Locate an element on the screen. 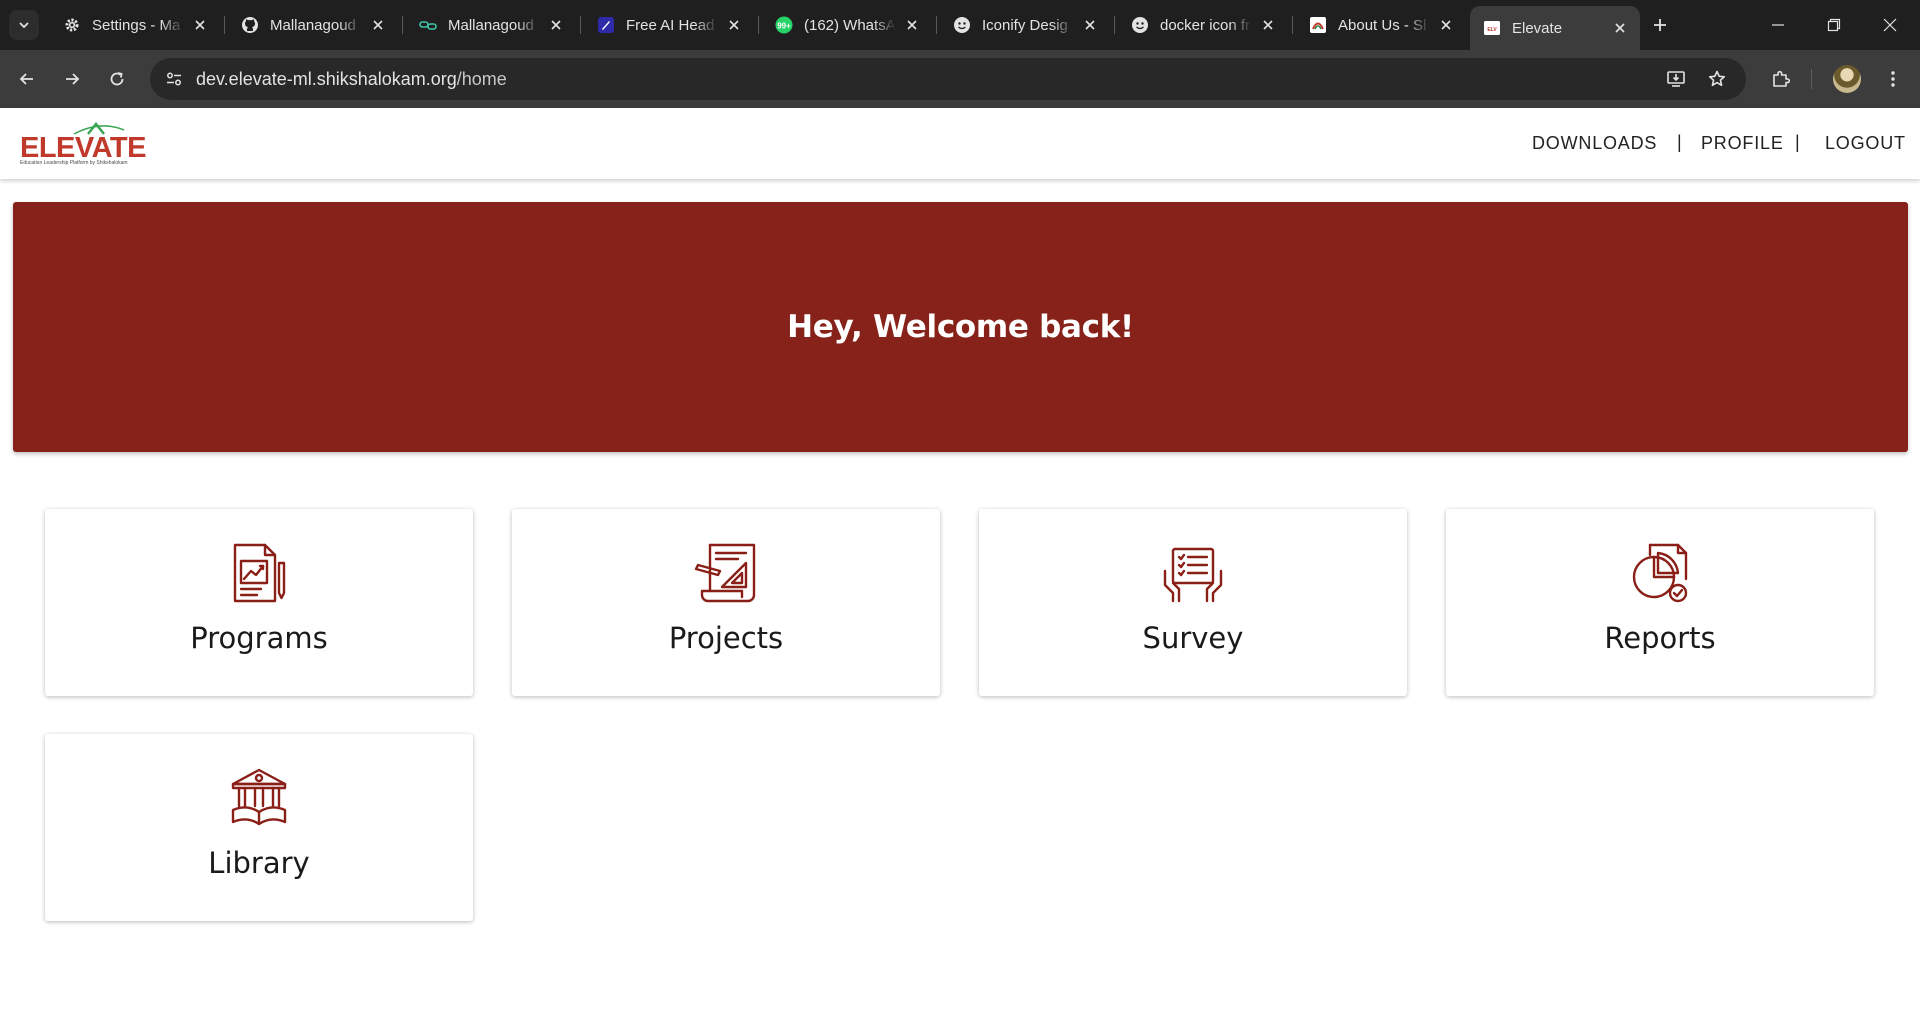 This screenshot has width=1920, height=1020. programs-icon is located at coordinates (259, 573).